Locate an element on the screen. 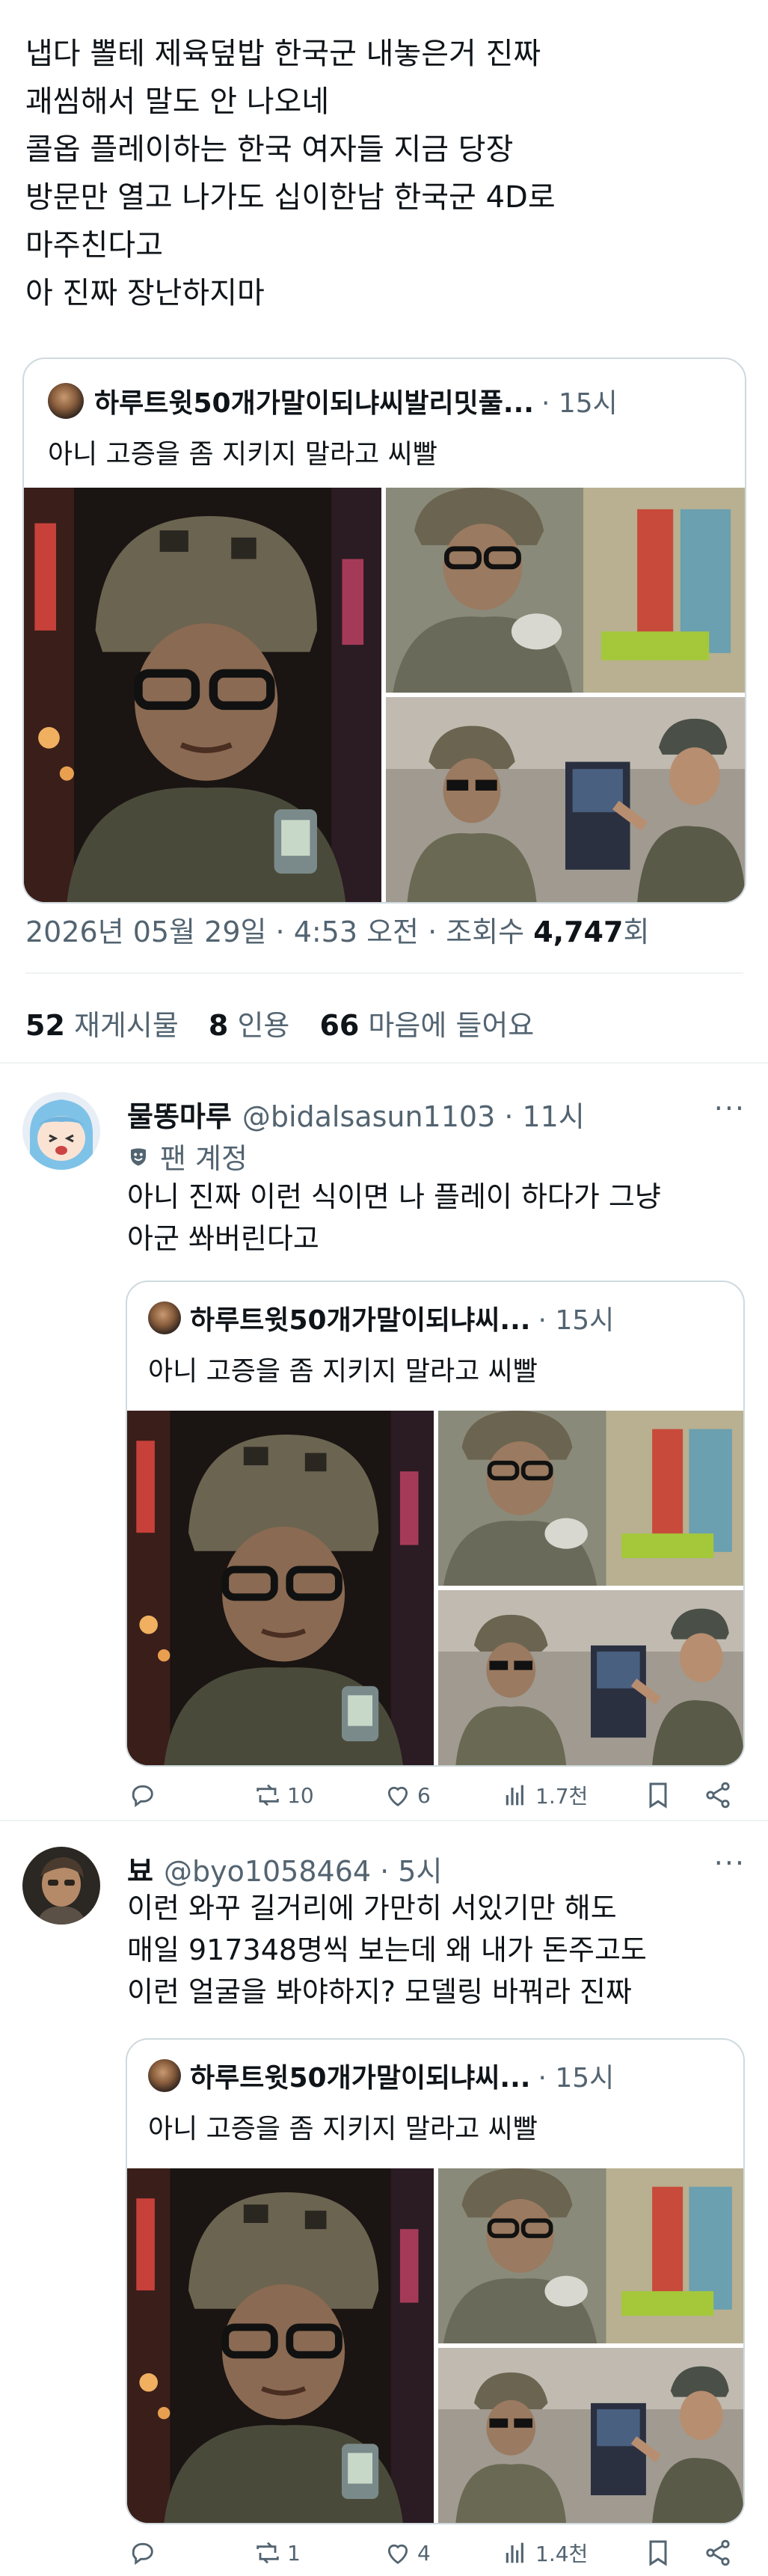 Image resolution: width=768 pixels, height=2576 pixels. post-date-time: 2026년 05월 29일 · 4:53 오전 · 조회수 is located at coordinates (279, 932).